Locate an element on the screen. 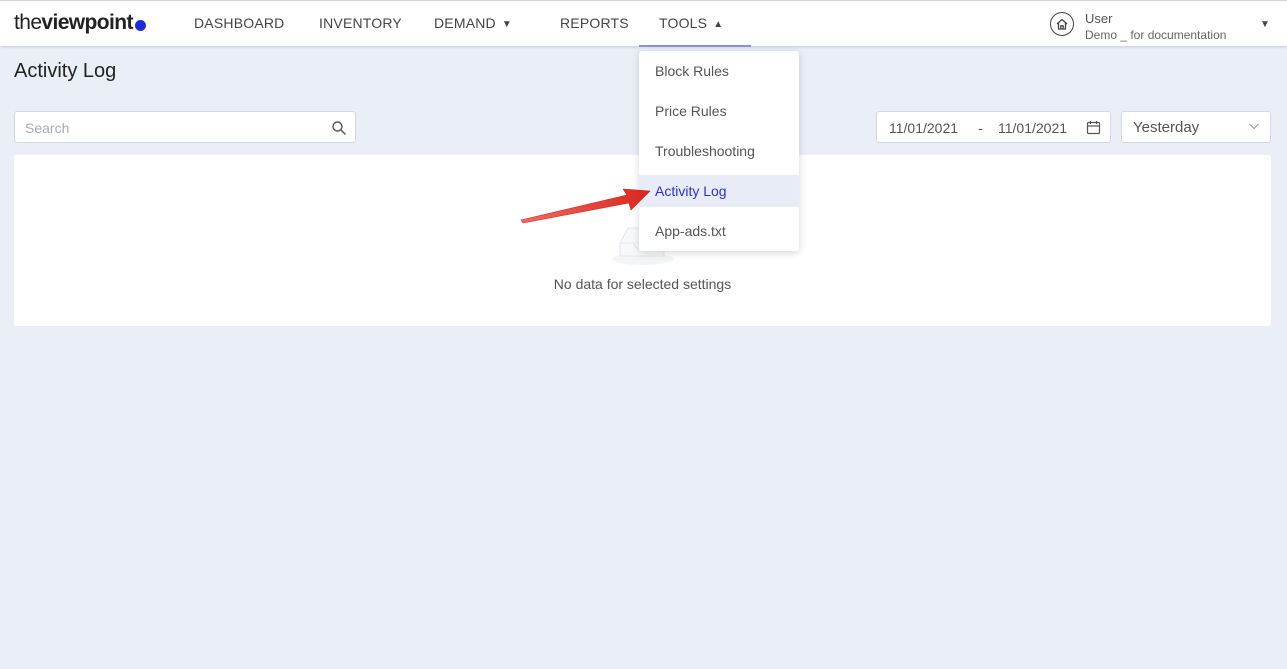 The height and width of the screenshot is (669, 1287). caret-down-icon: ▼ is located at coordinates (506, 24).